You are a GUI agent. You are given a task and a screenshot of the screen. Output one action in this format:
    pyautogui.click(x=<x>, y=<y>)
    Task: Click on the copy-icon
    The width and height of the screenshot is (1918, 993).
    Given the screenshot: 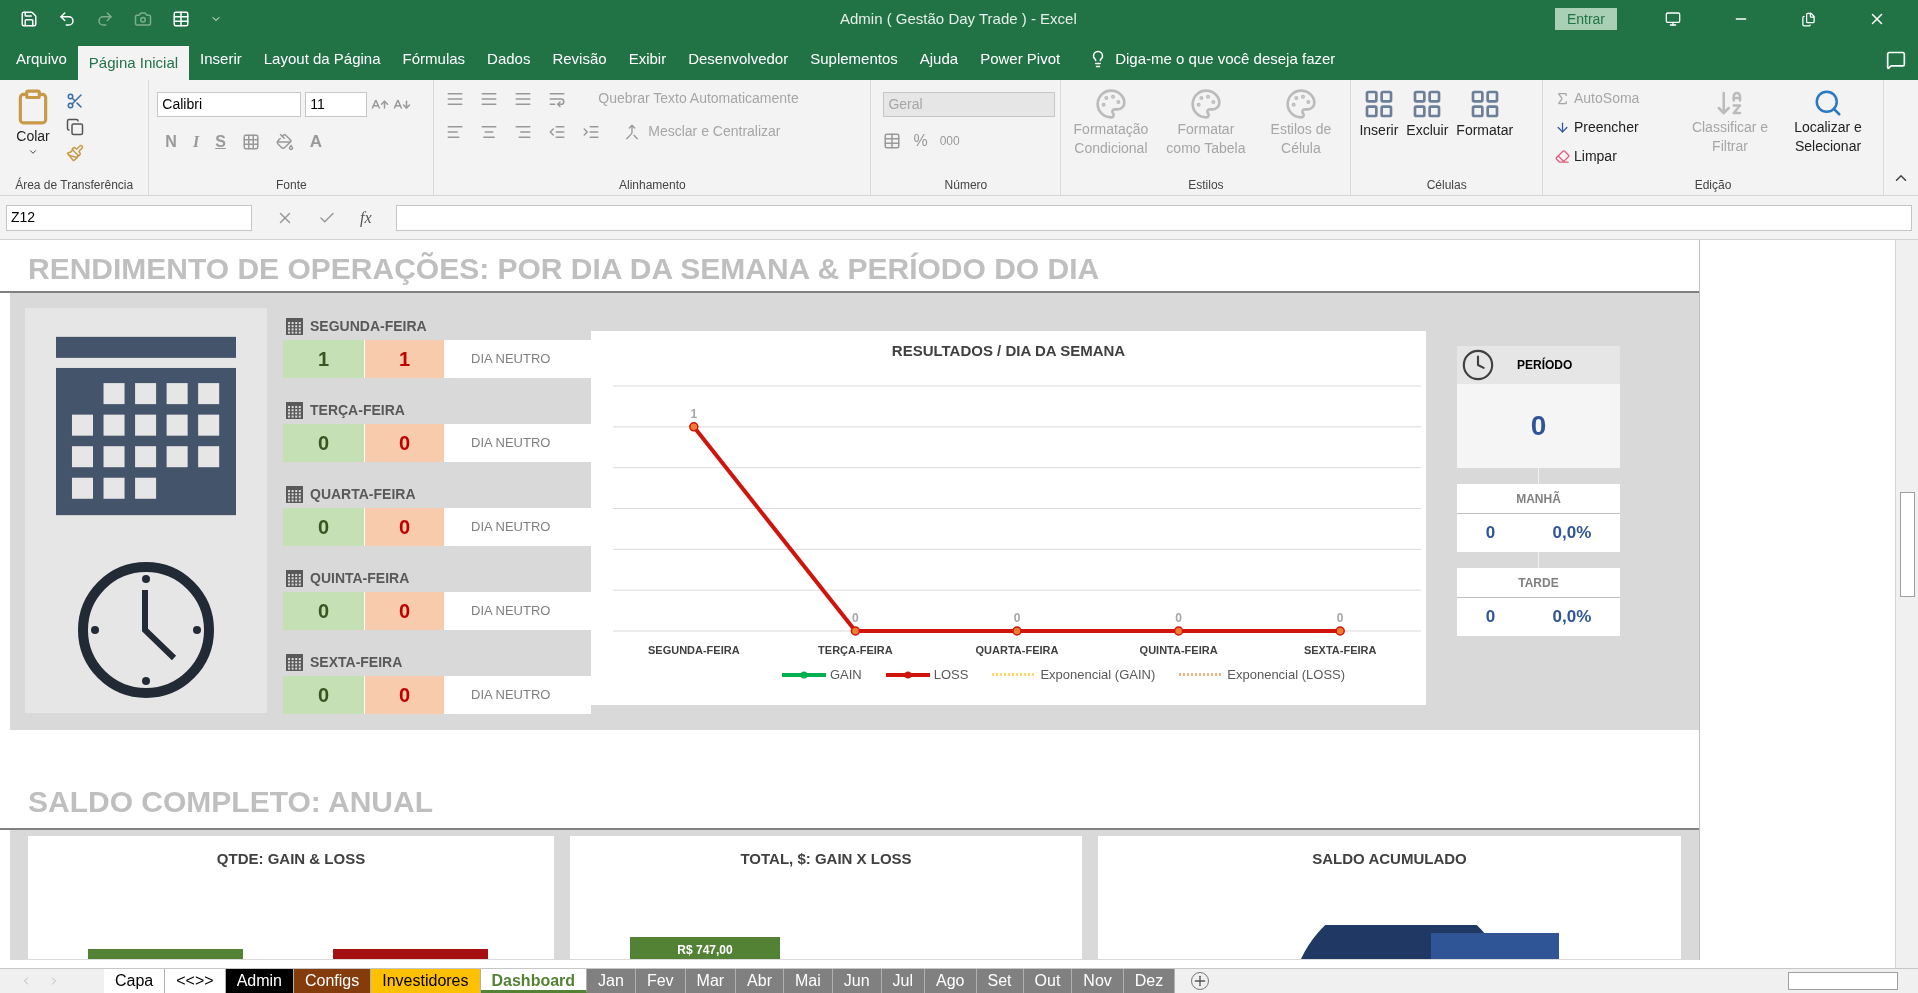 What is the action you would take?
    pyautogui.click(x=75, y=127)
    